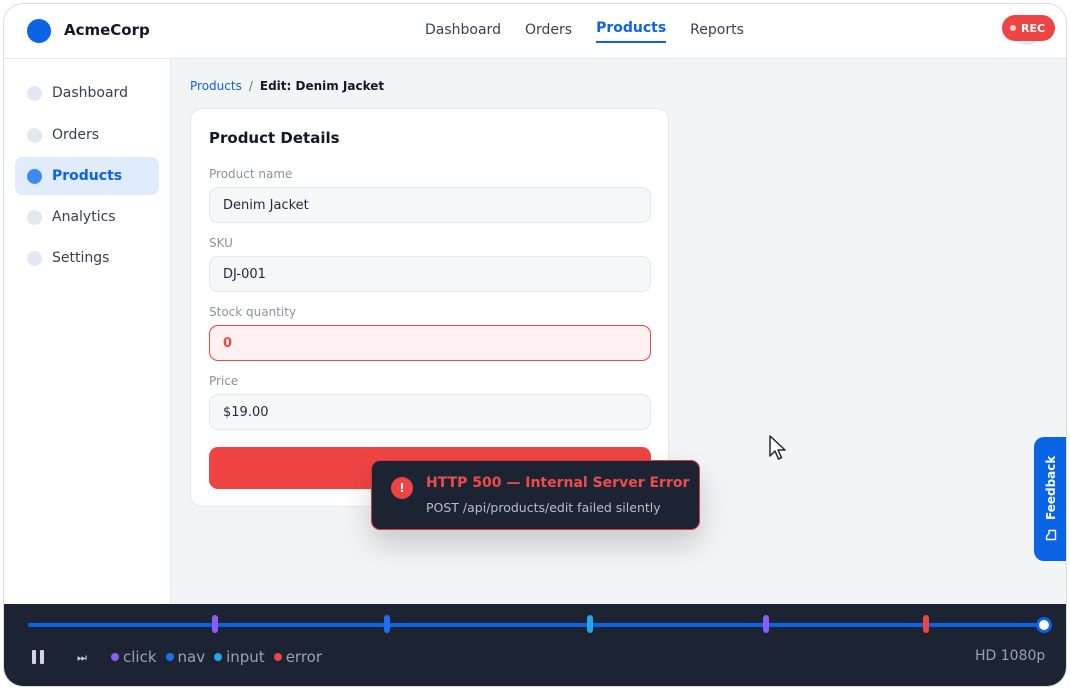 Image resolution: width=1070 pixels, height=689 pixels. What do you see at coordinates (1051, 488) in the screenshot?
I see `feedback-label: Feedback` at bounding box center [1051, 488].